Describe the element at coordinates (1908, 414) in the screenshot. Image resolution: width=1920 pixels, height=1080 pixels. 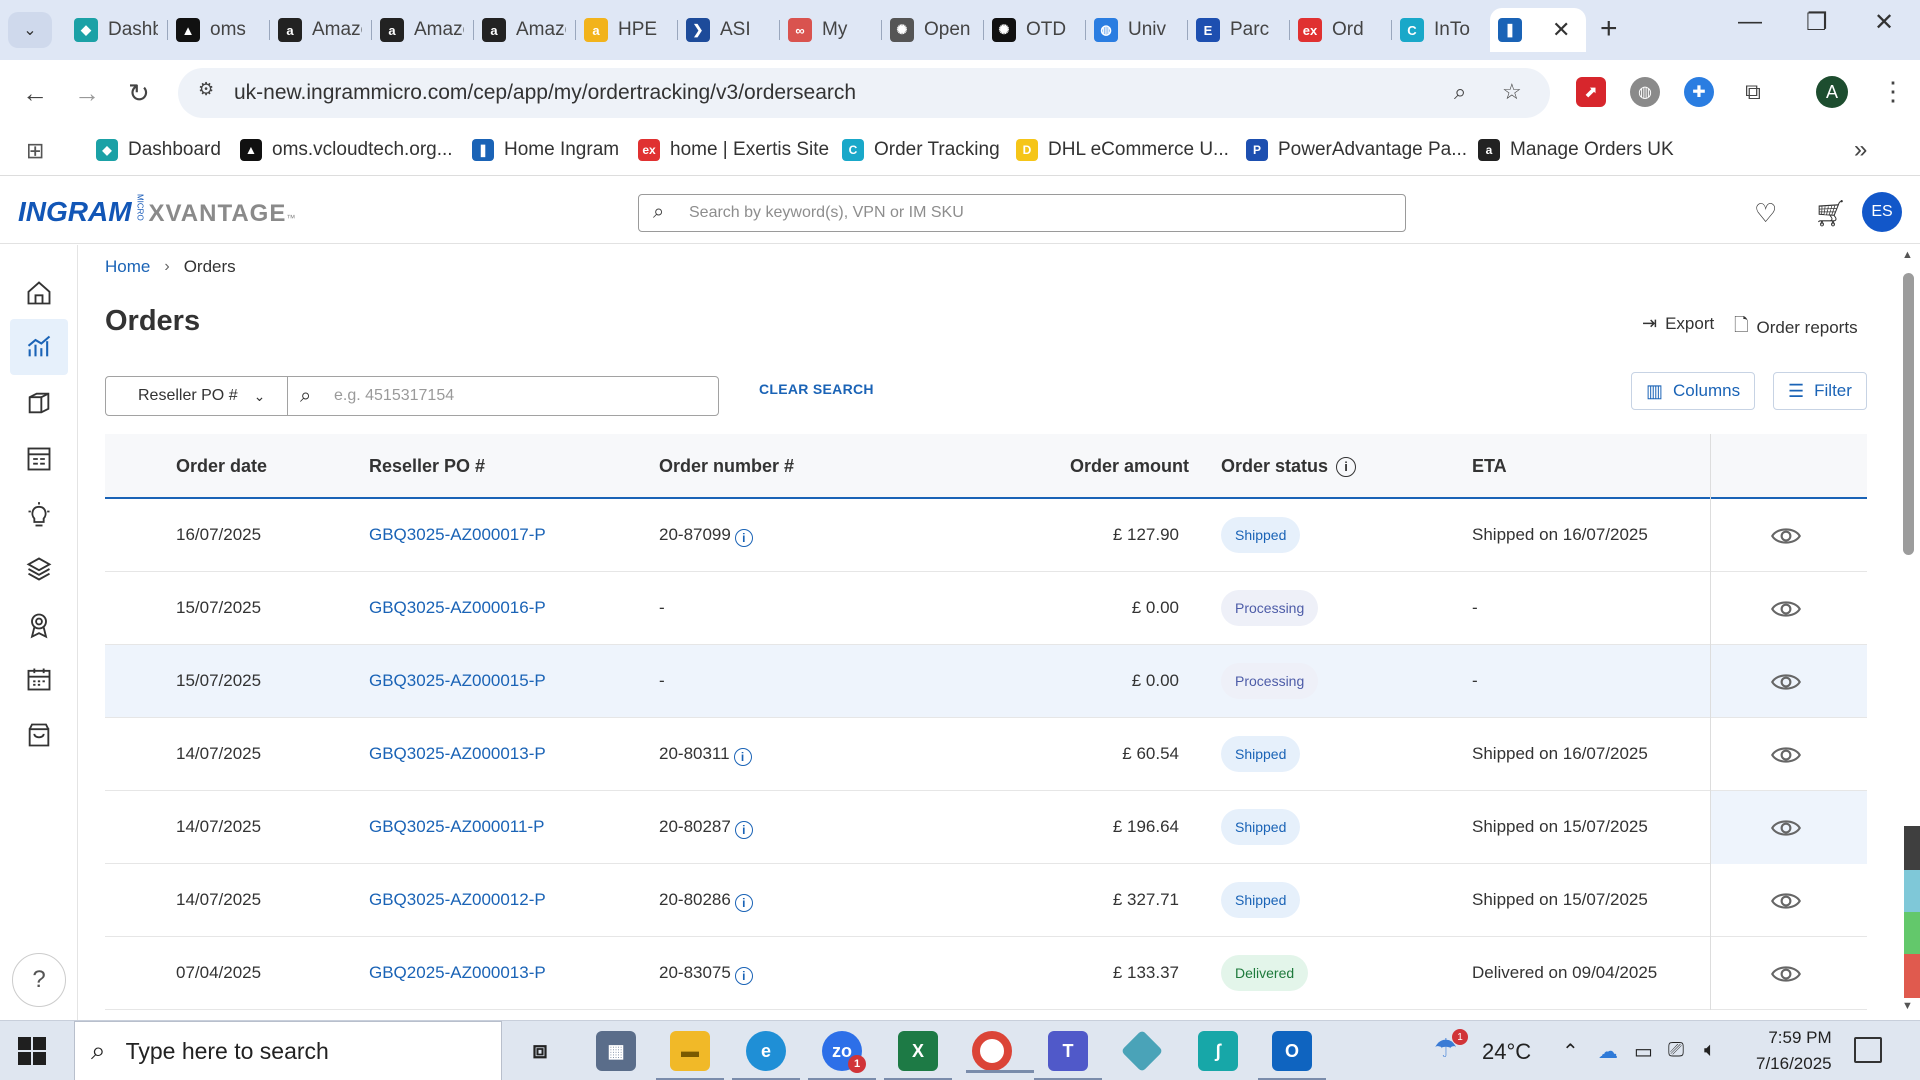
I see `scrollbar-thumb` at that location.